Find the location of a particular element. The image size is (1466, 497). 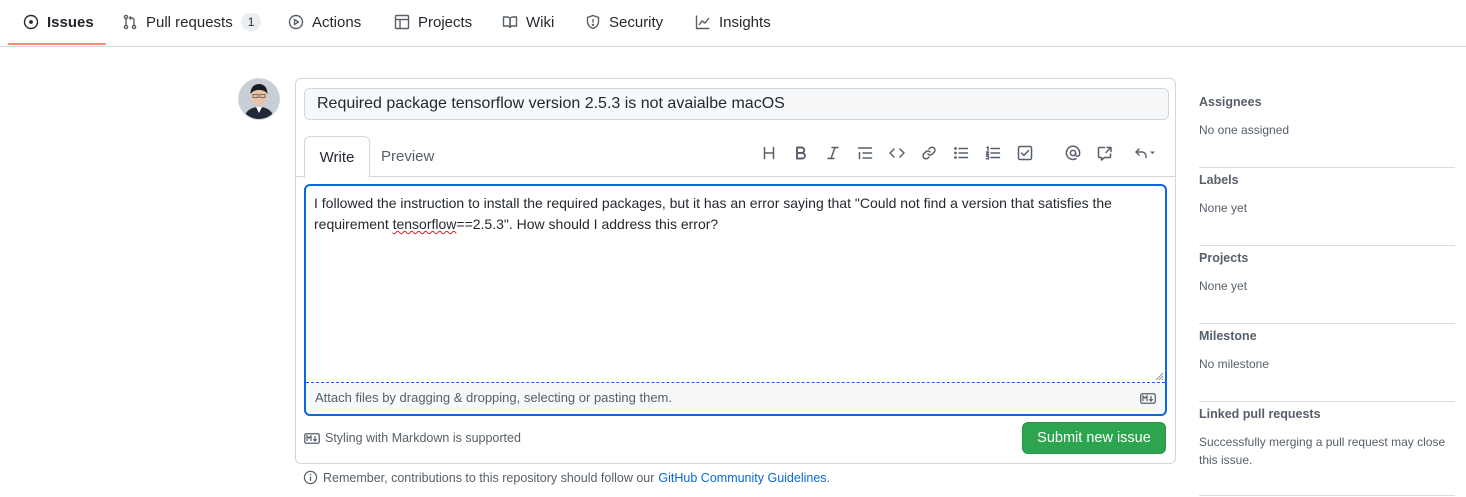

play-icon is located at coordinates (296, 22).